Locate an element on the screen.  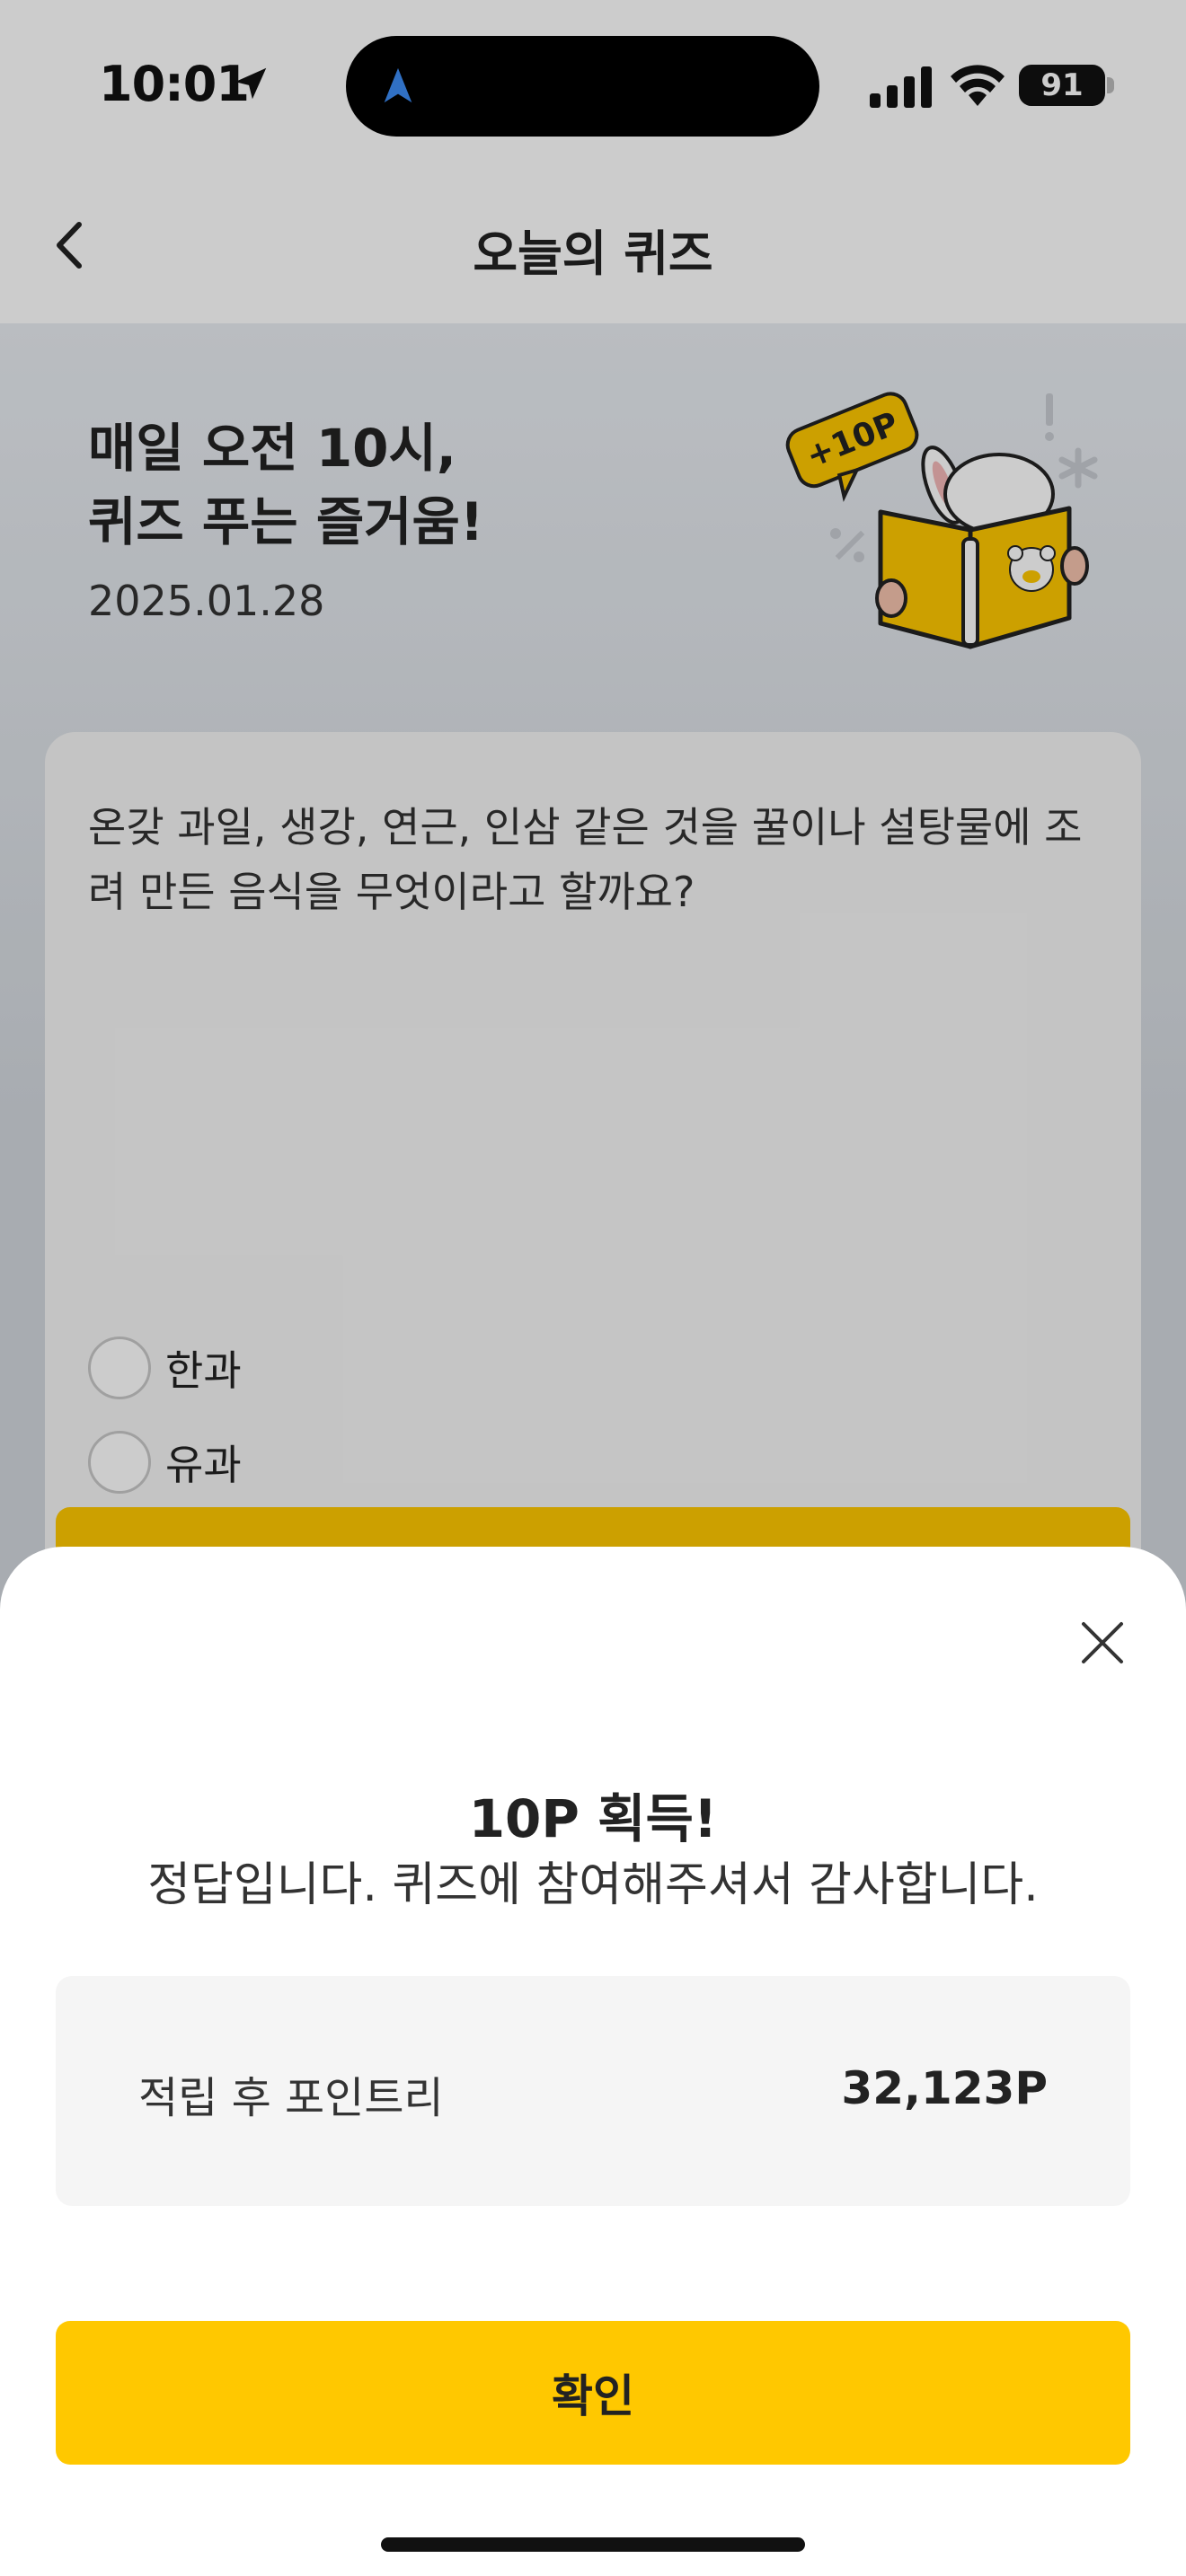
reward-title: 10P 획득! is located at coordinates (593, 1818).